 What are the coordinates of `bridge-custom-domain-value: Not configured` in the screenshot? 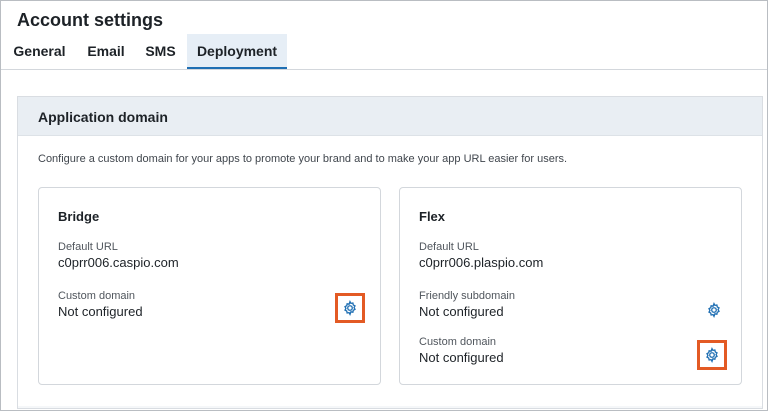 It's located at (100, 311).